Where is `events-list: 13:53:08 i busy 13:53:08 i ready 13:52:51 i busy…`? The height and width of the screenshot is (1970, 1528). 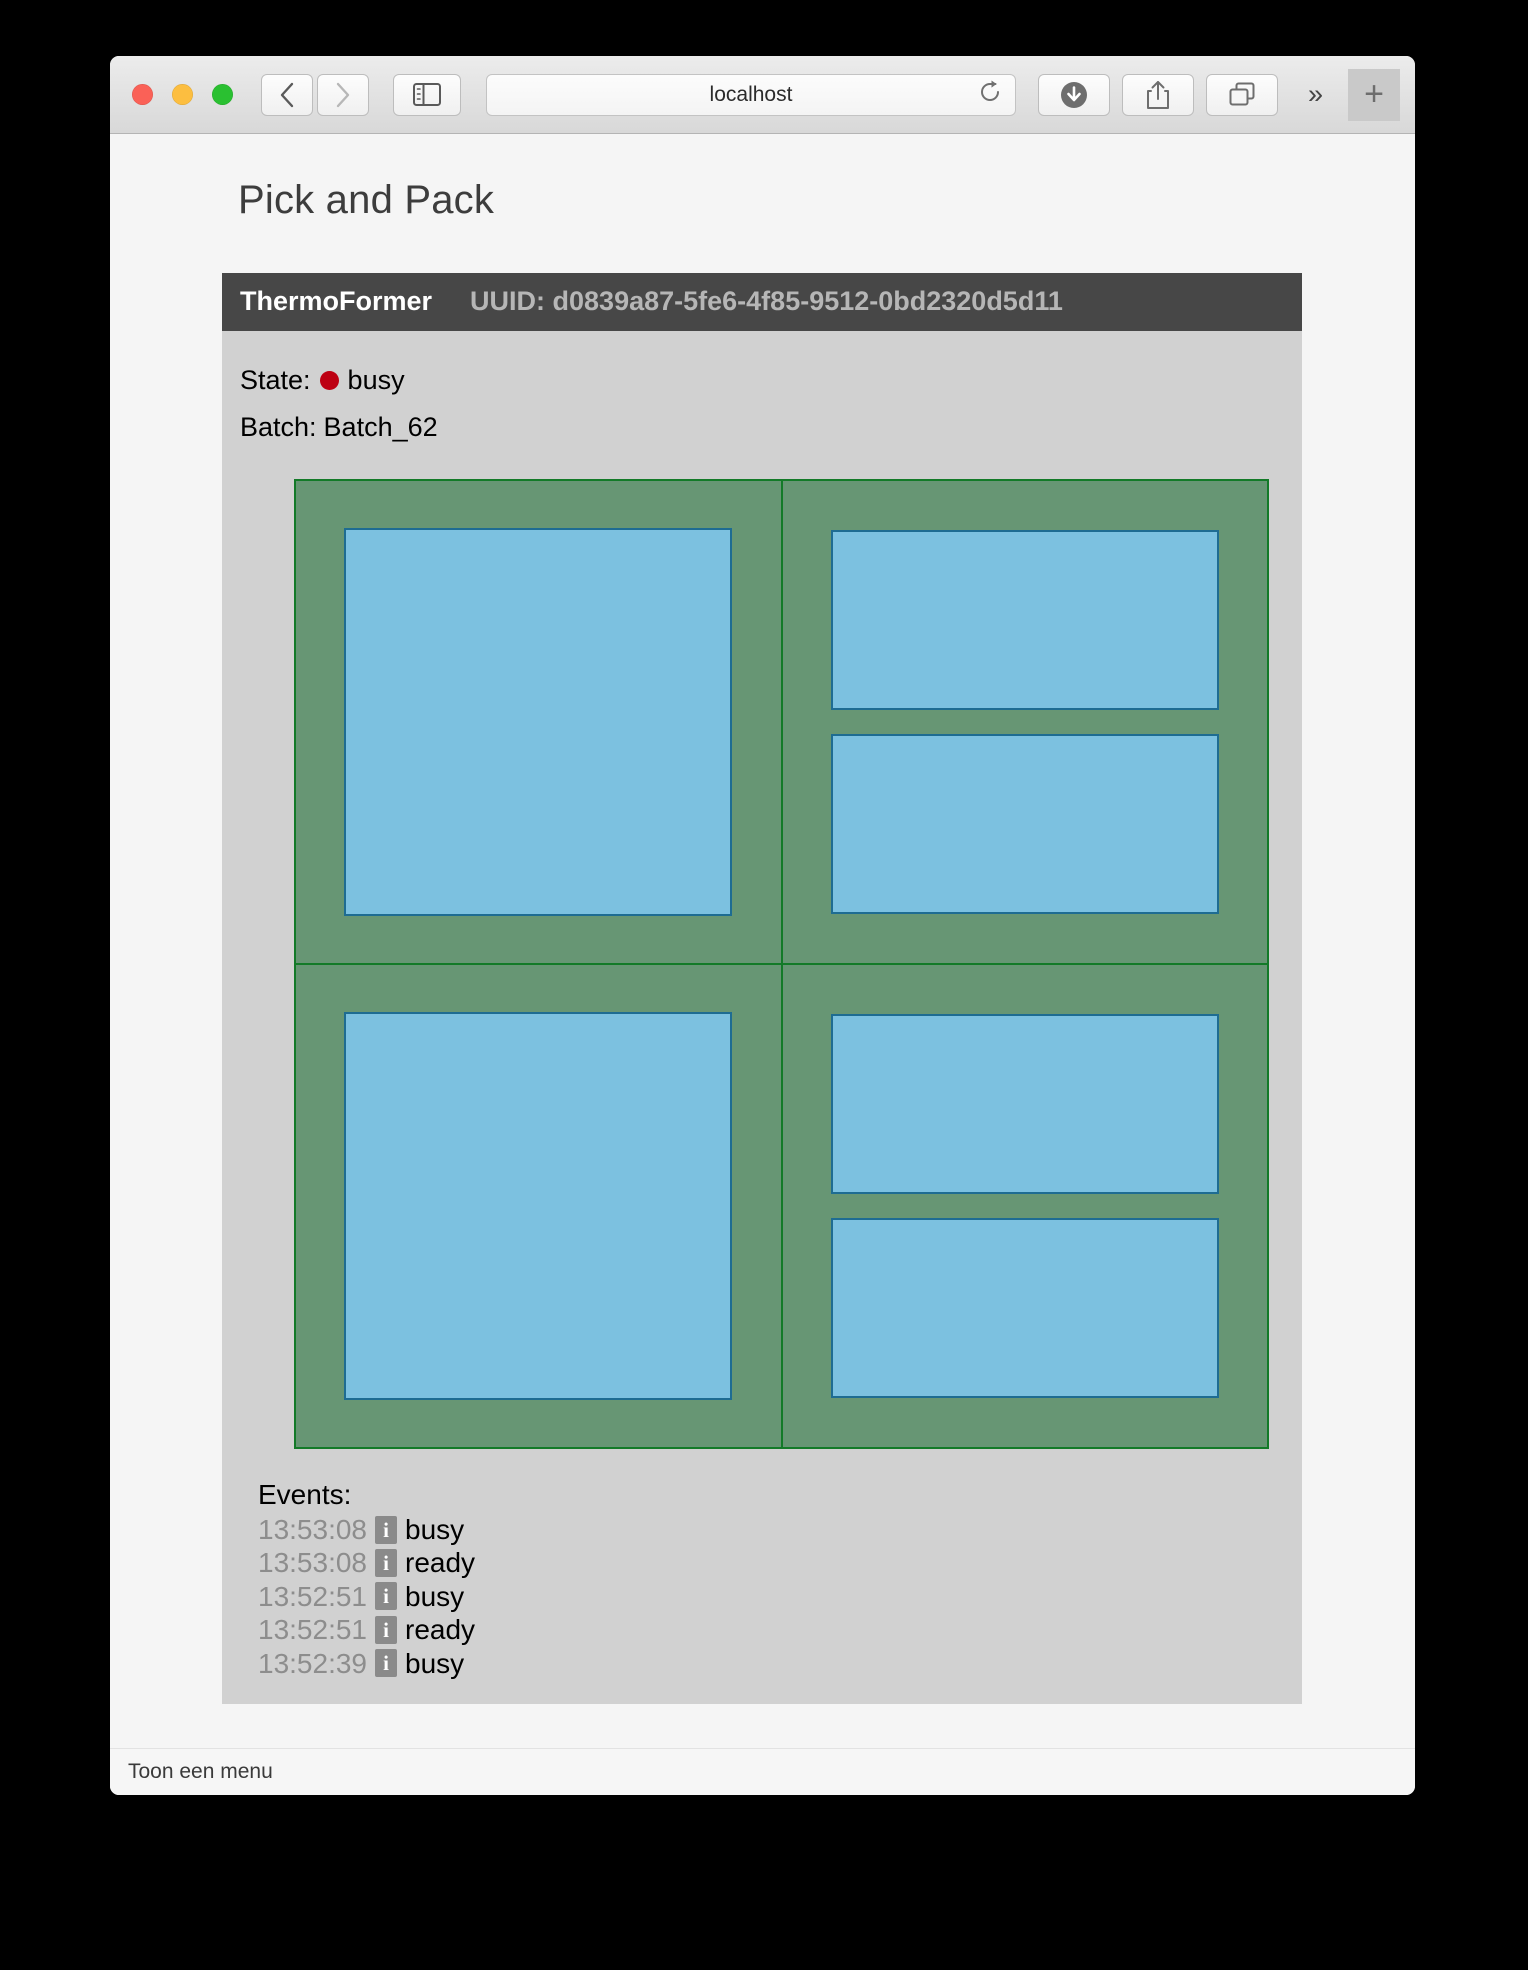
events-list: 13:53:08 i busy 13:53:08 i ready 13:52:51 i busy… is located at coordinates (771, 1596).